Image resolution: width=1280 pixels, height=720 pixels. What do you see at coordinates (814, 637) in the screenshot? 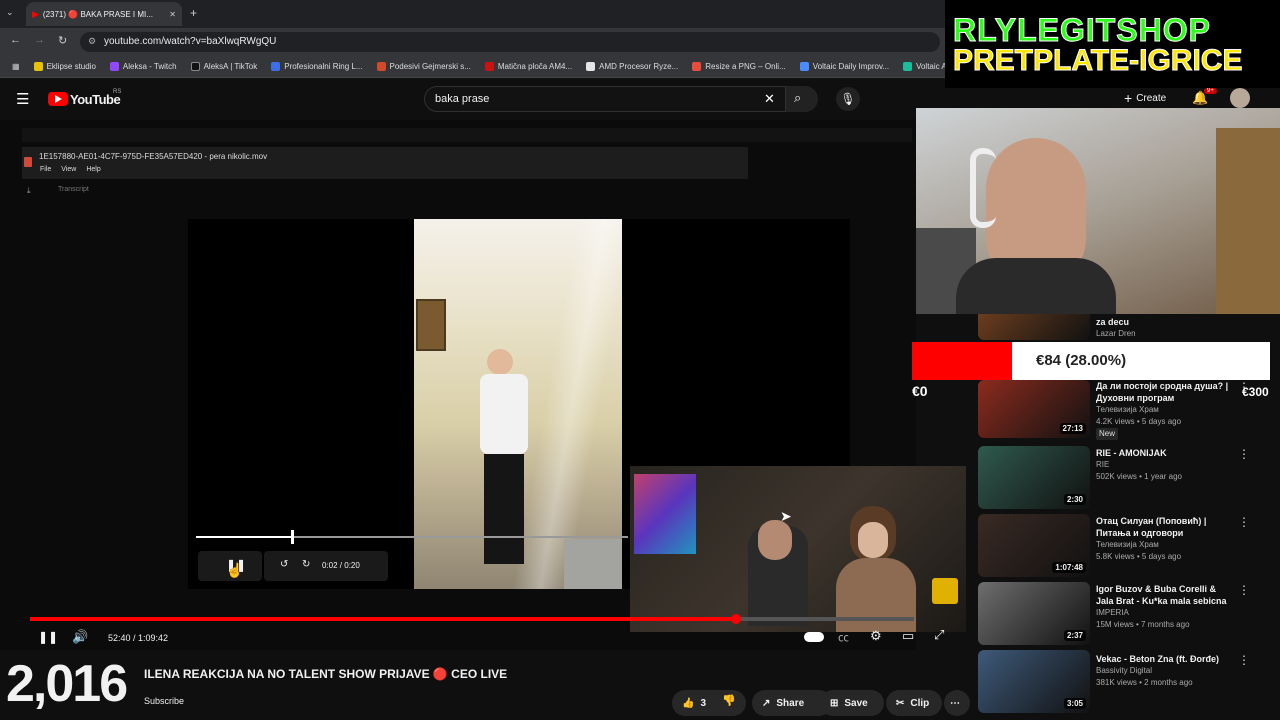
I see `autoplay-toggle` at bounding box center [814, 637].